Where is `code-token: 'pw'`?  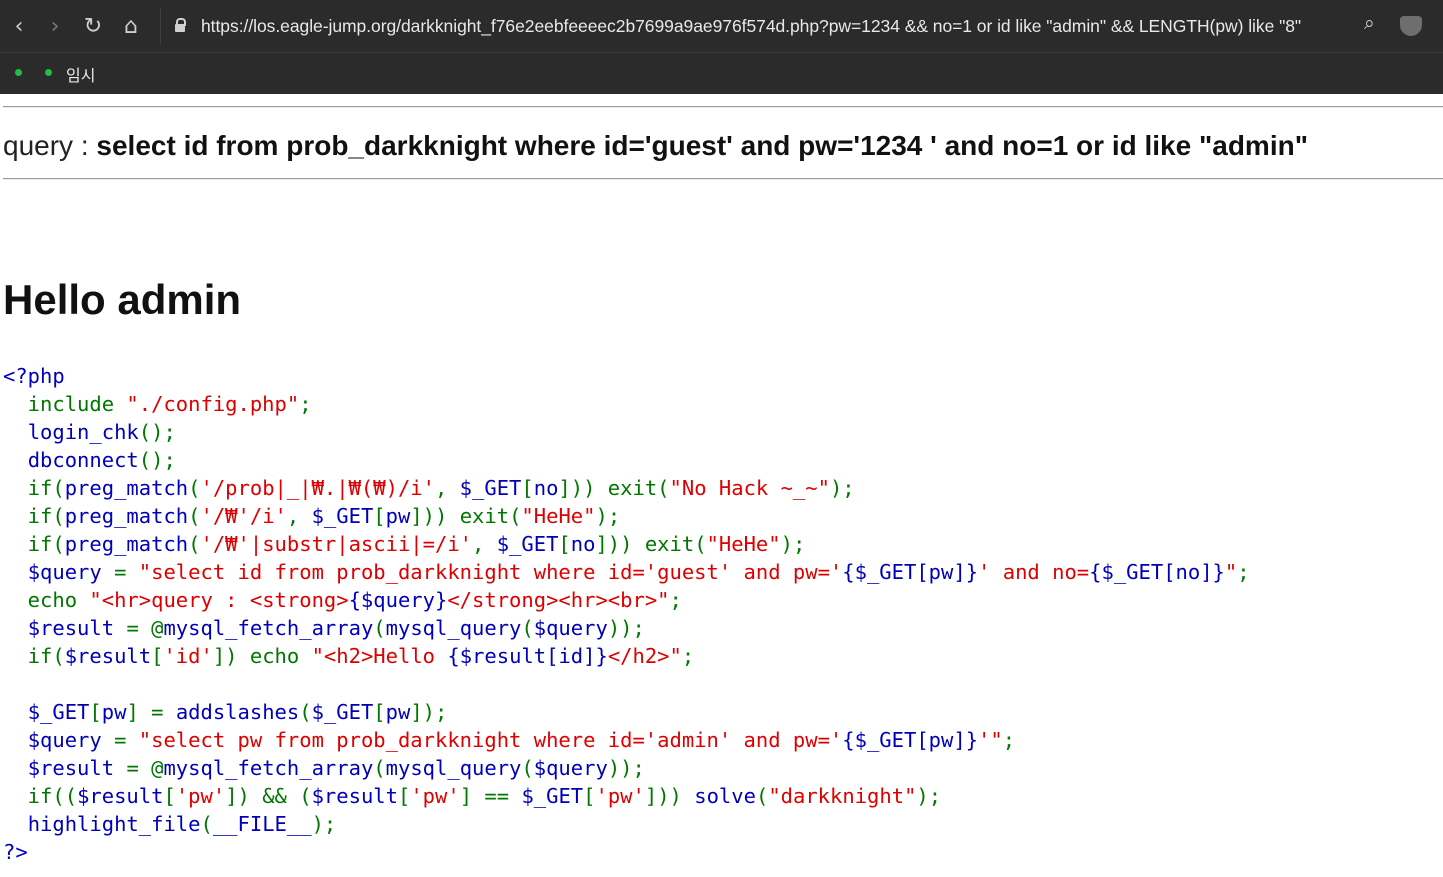 code-token: 'pw' is located at coordinates (435, 796).